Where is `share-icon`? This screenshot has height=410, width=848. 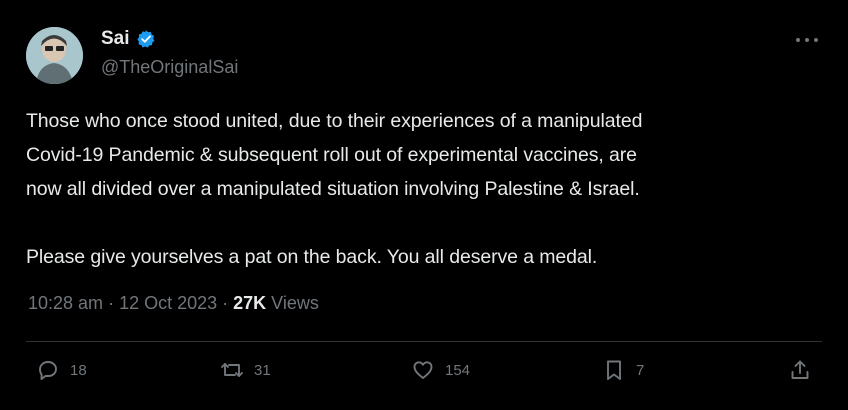
share-icon is located at coordinates (800, 369).